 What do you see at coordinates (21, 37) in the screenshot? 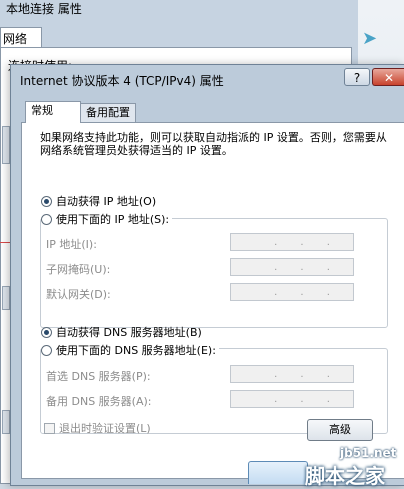
I see `background-tab-network: 网络` at bounding box center [21, 37].